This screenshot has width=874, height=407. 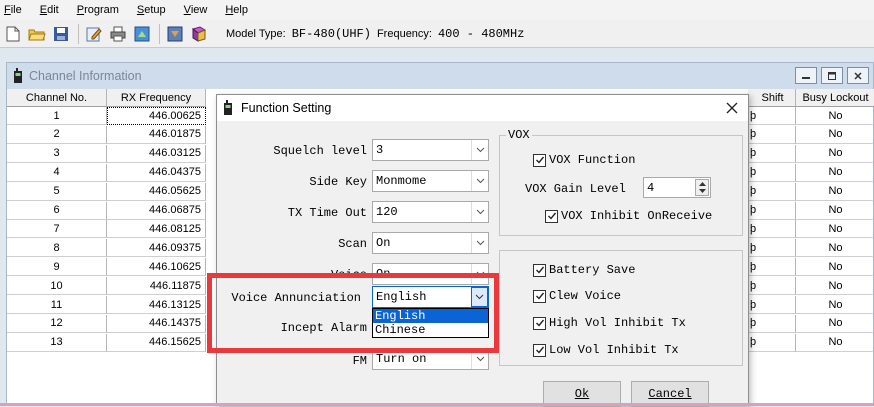 I want to click on rx-frequency-cell: 446.14375, so click(x=156, y=323).